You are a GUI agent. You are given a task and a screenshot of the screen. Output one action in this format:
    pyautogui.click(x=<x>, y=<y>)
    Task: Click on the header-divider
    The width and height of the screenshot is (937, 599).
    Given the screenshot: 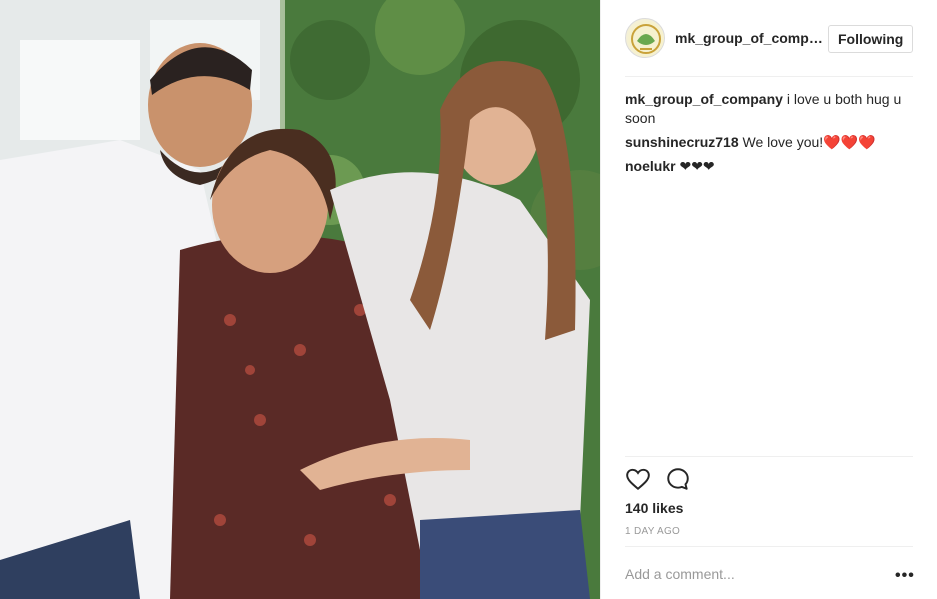 What is the action you would take?
    pyautogui.click(x=769, y=76)
    